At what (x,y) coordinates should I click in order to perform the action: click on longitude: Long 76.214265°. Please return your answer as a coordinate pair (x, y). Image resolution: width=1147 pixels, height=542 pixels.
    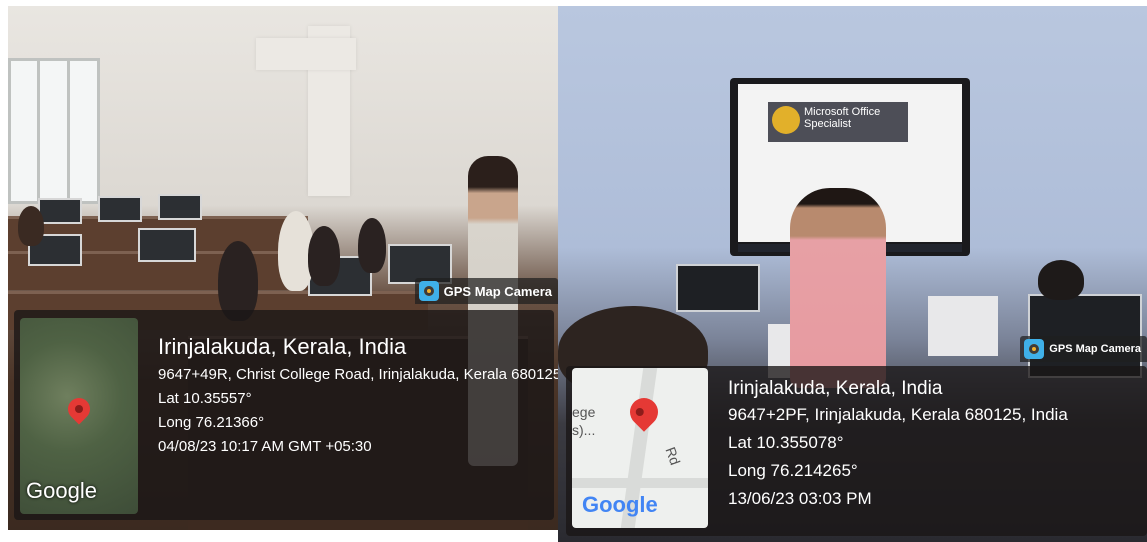
    Looking at the image, I should click on (793, 470).